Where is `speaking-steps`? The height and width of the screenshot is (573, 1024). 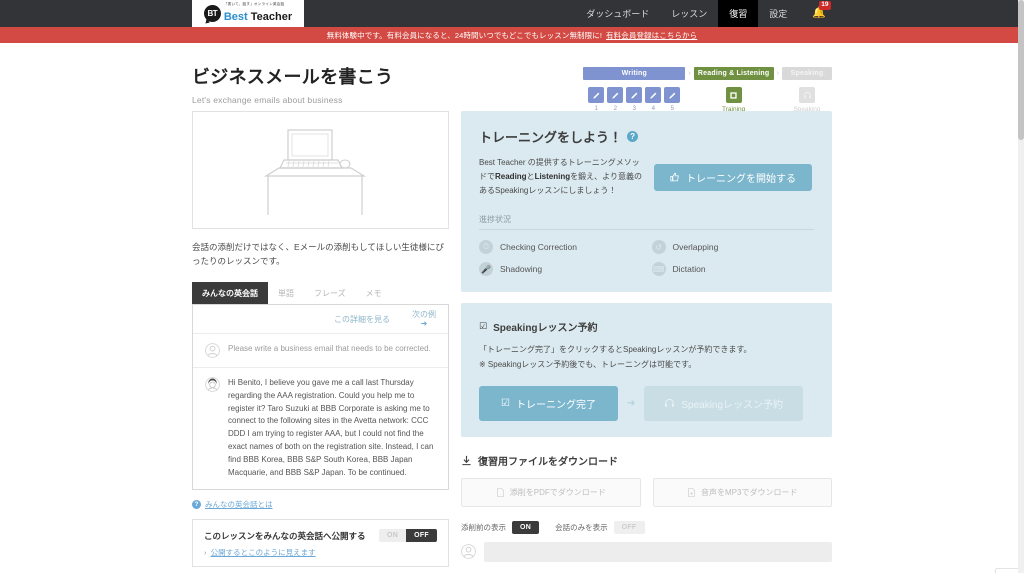 speaking-steps is located at coordinates (807, 95).